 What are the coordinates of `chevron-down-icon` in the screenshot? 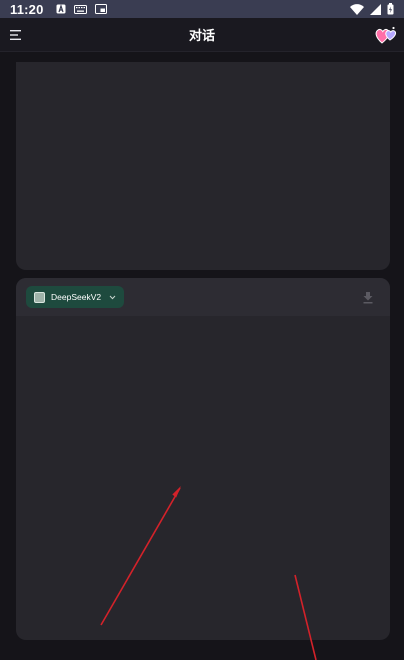 It's located at (112, 297).